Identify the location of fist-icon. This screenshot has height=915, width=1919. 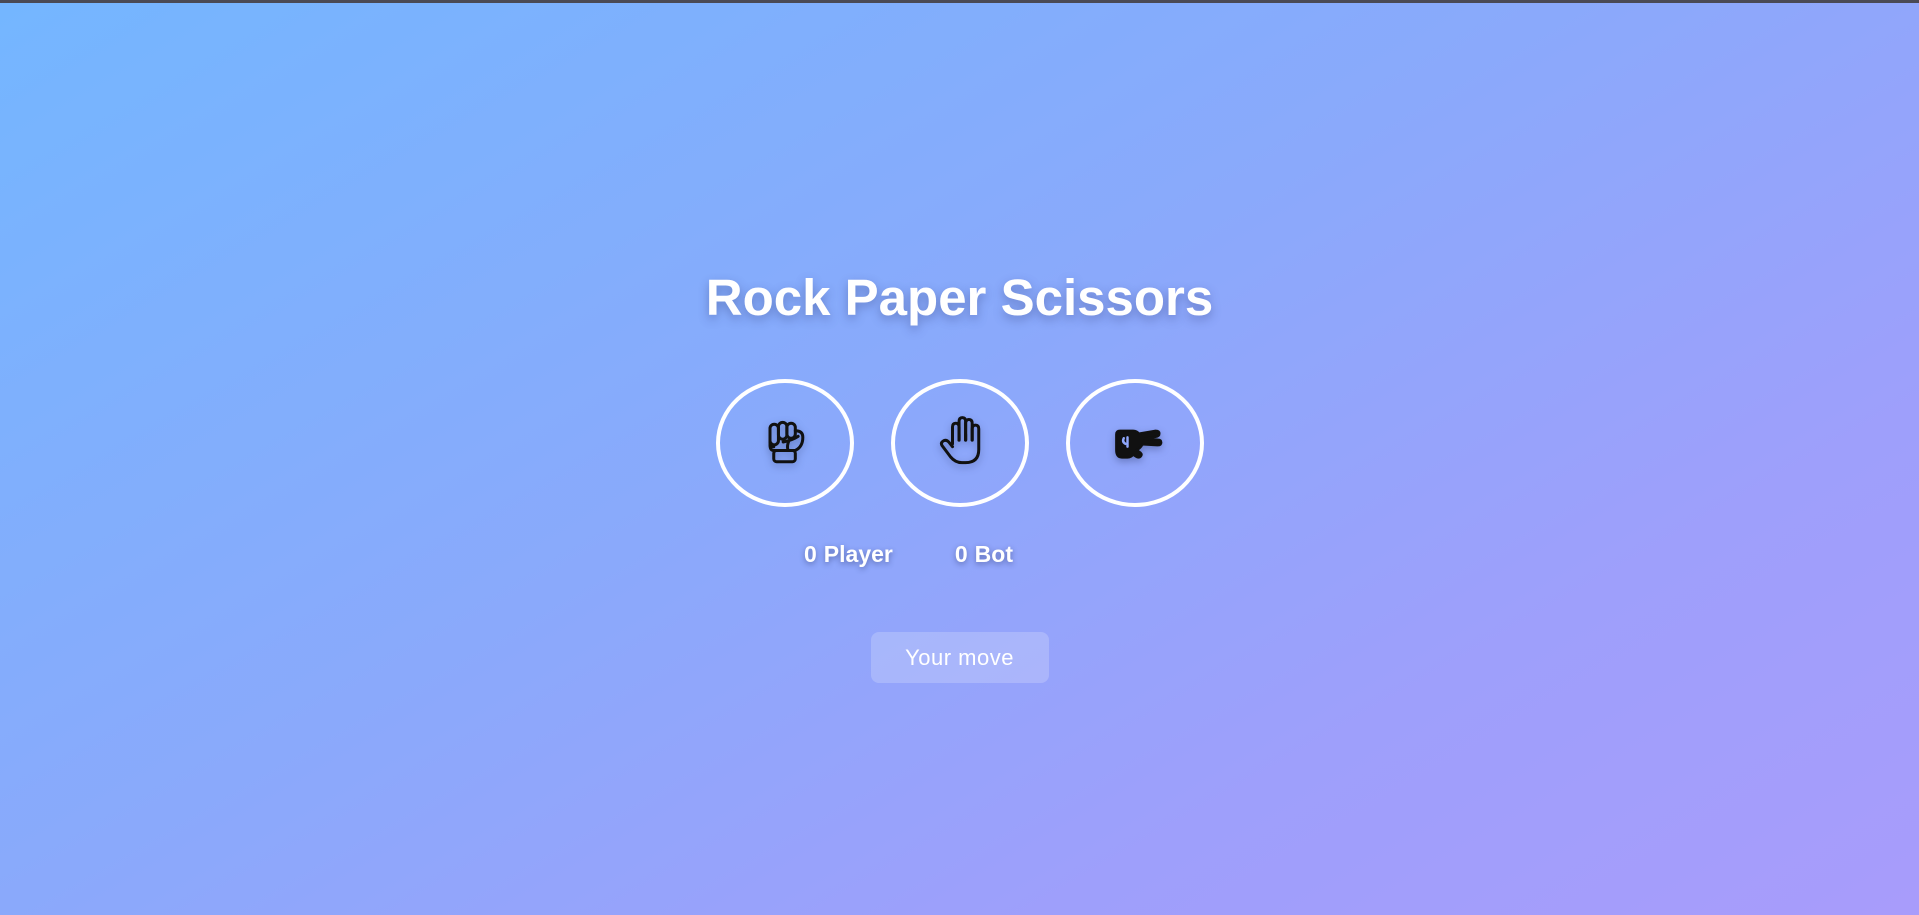
(785, 443).